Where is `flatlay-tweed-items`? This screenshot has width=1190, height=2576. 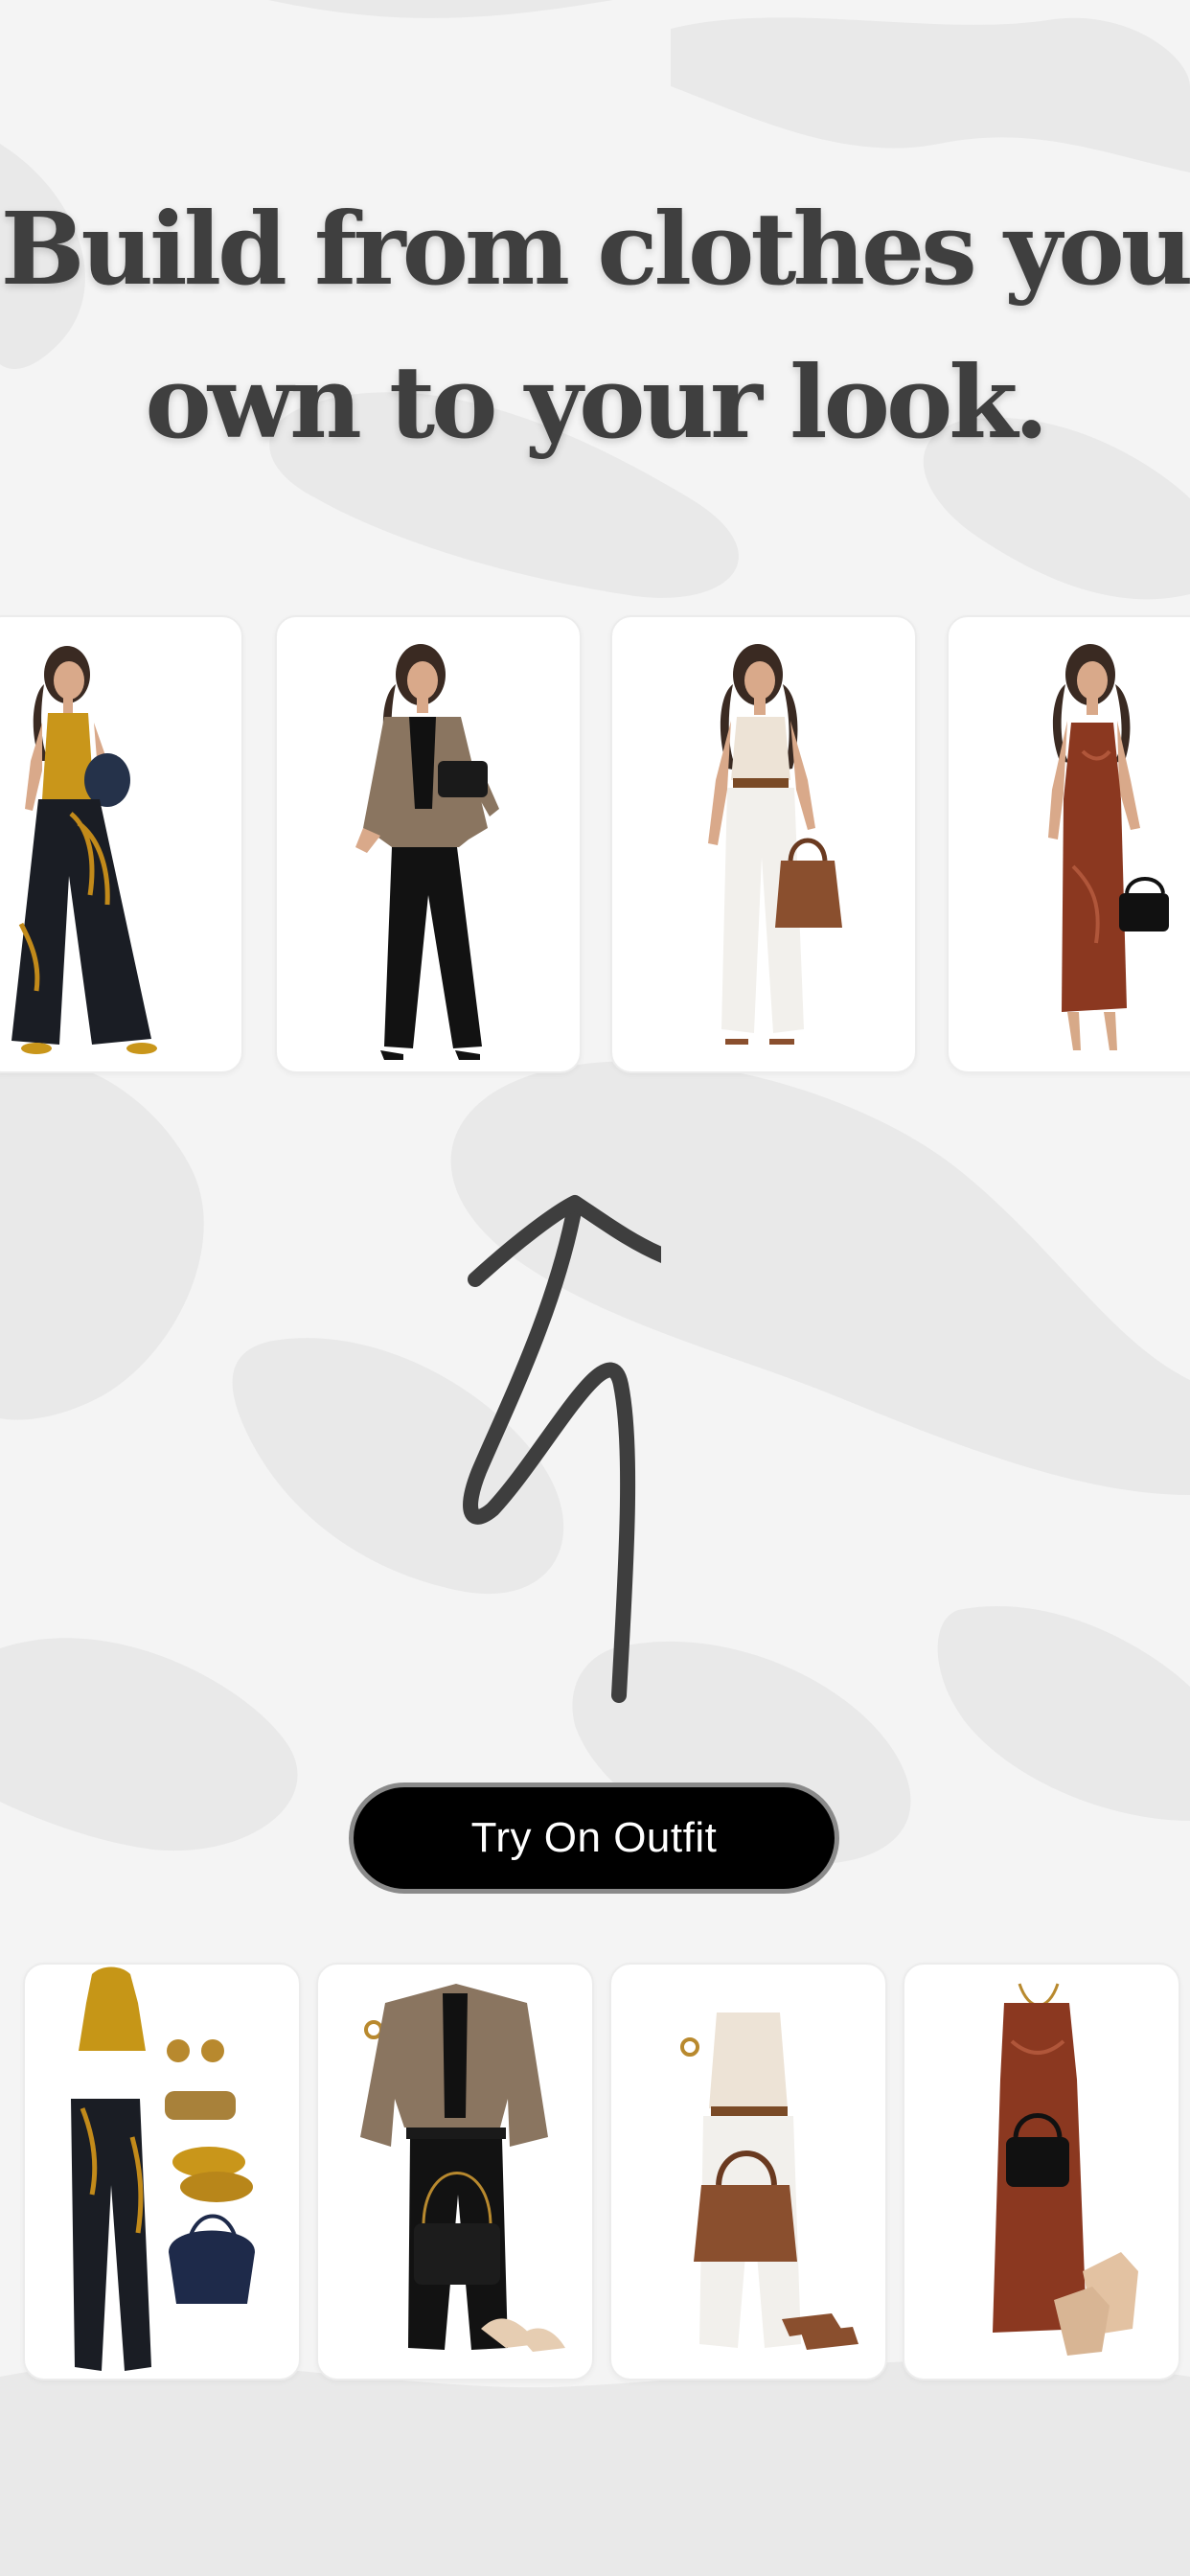 flatlay-tweed-items is located at coordinates (463, 2168).